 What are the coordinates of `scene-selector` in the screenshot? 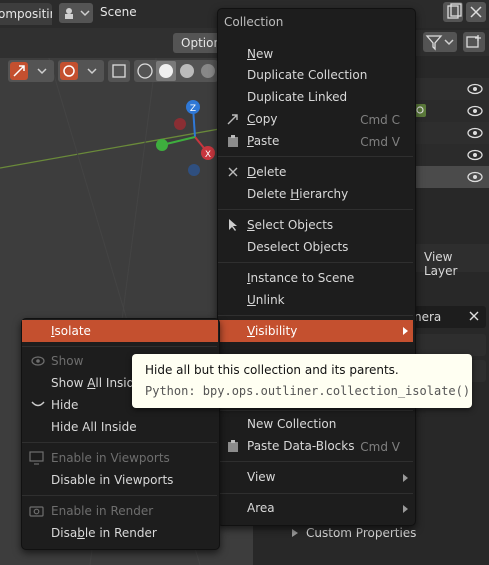 It's located at (76, 13).